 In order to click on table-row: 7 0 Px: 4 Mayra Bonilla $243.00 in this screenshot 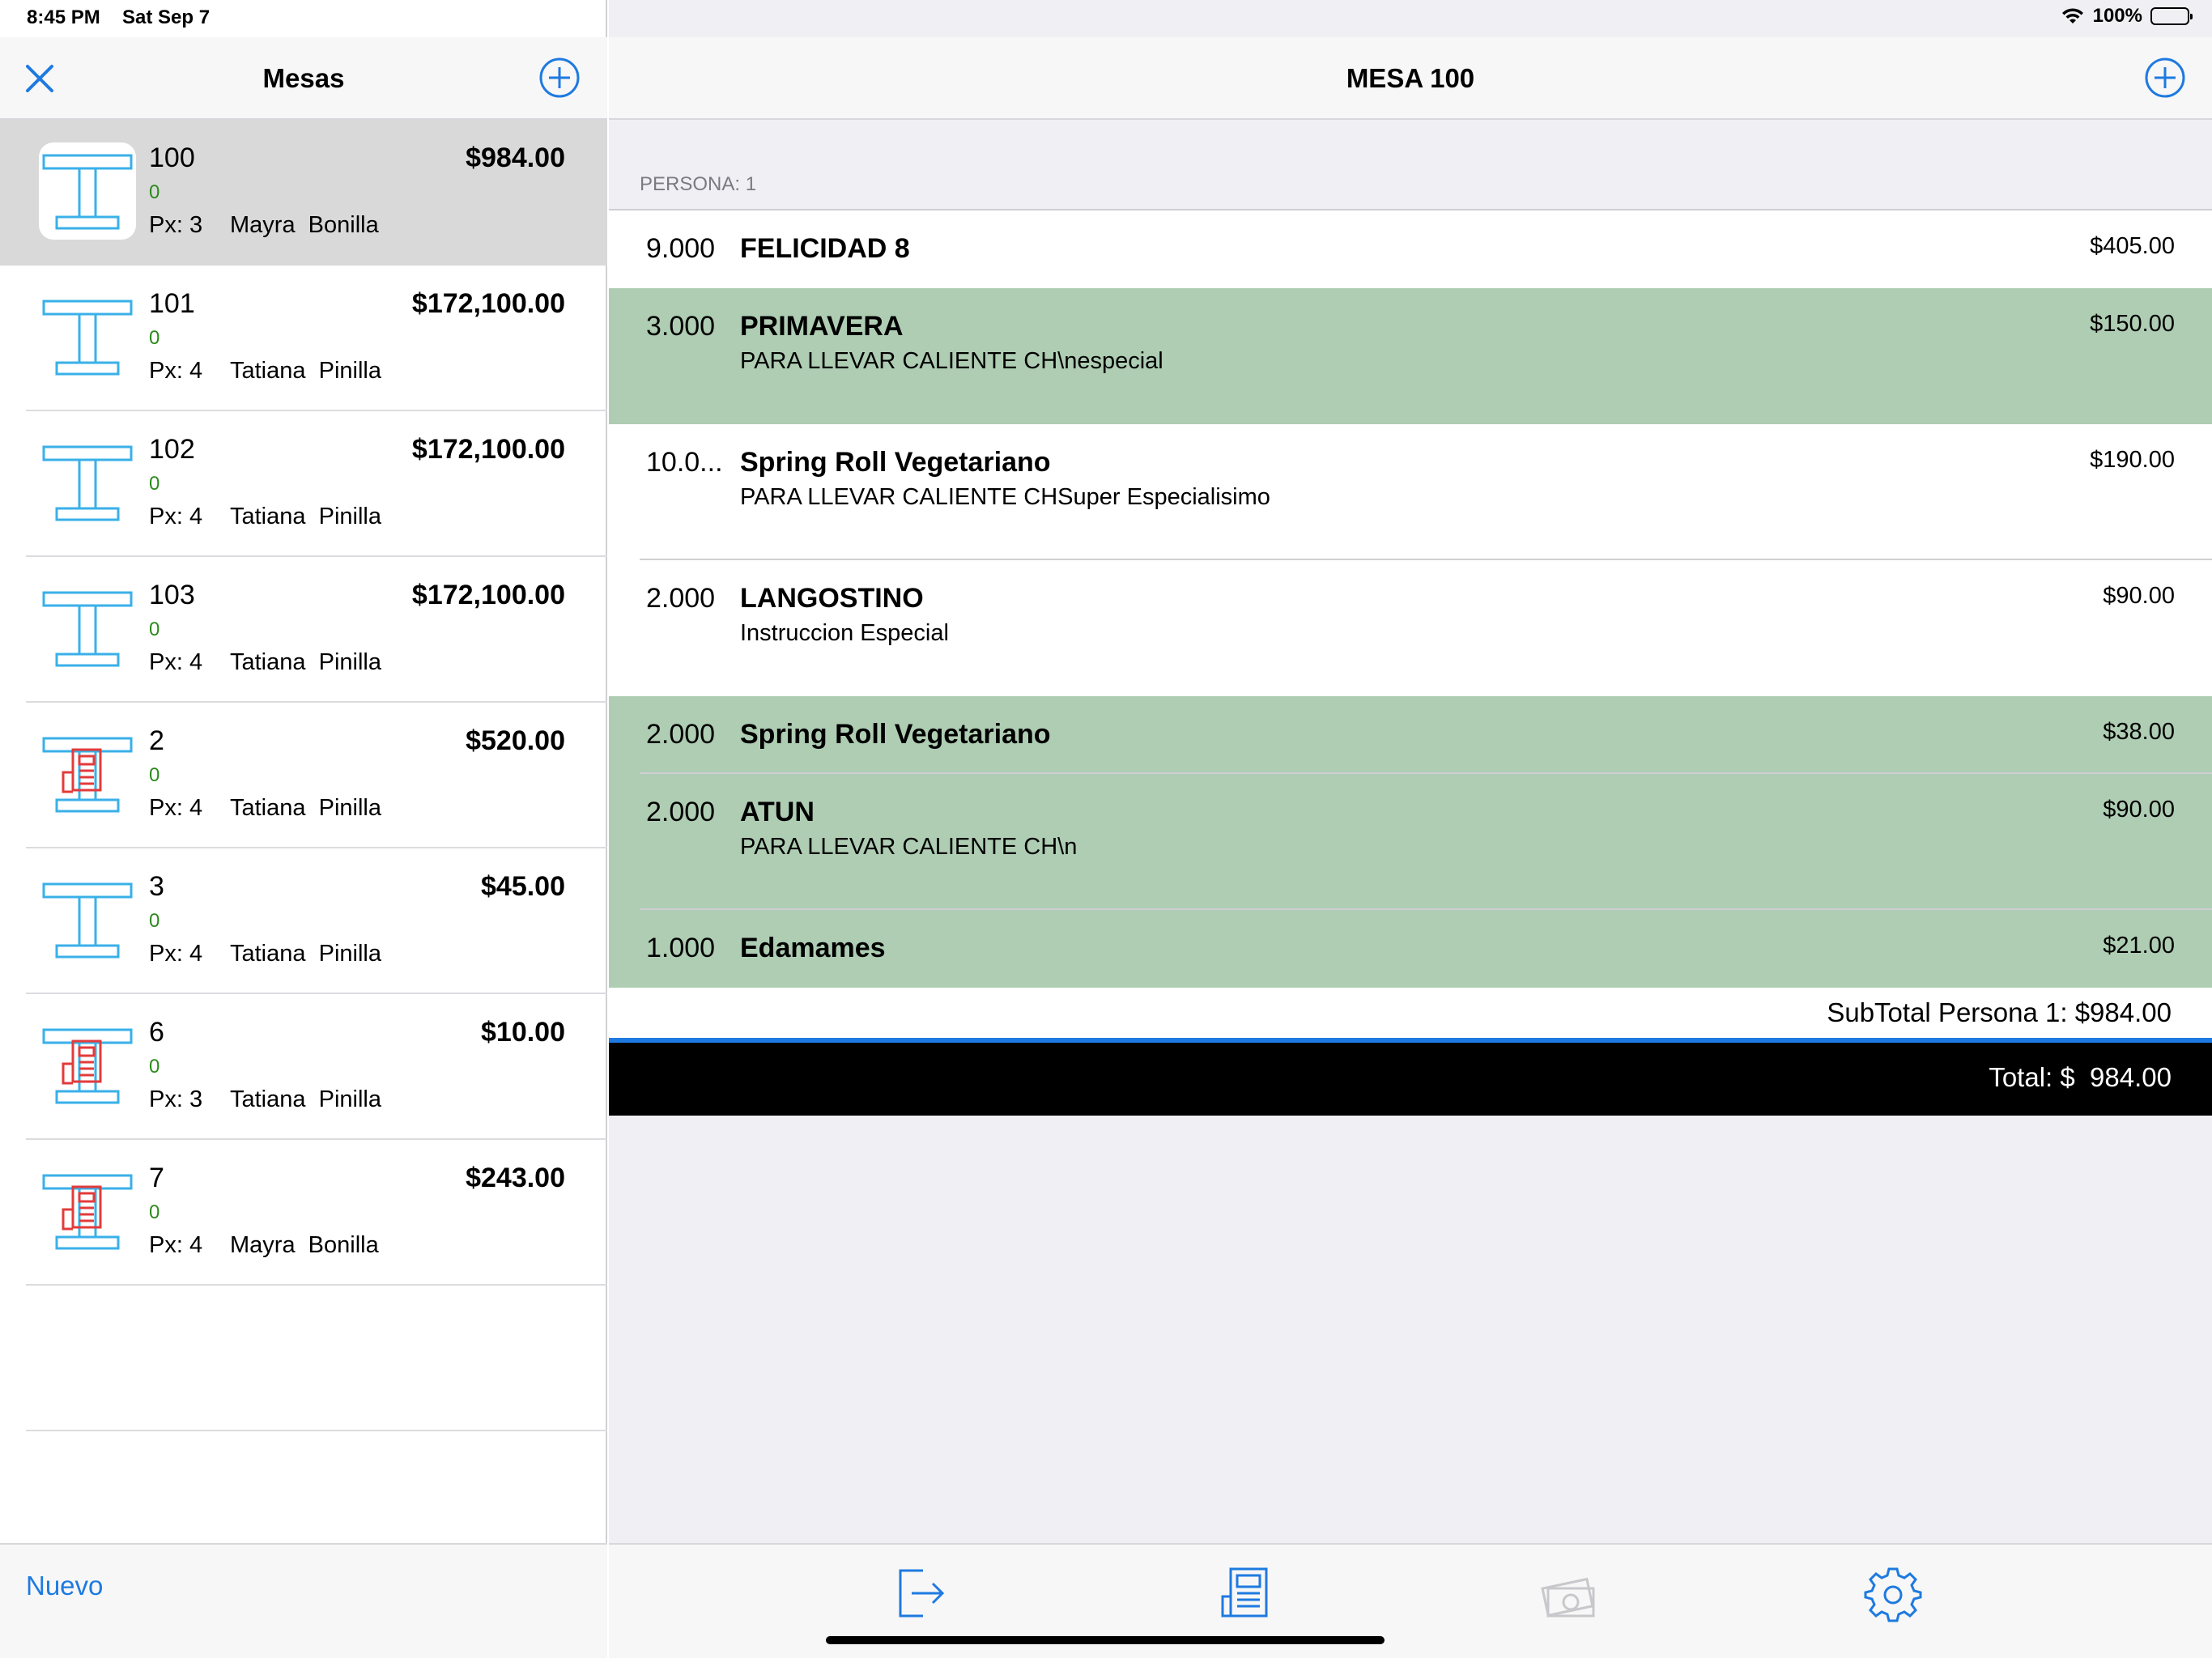, I will do `click(303, 1213)`.